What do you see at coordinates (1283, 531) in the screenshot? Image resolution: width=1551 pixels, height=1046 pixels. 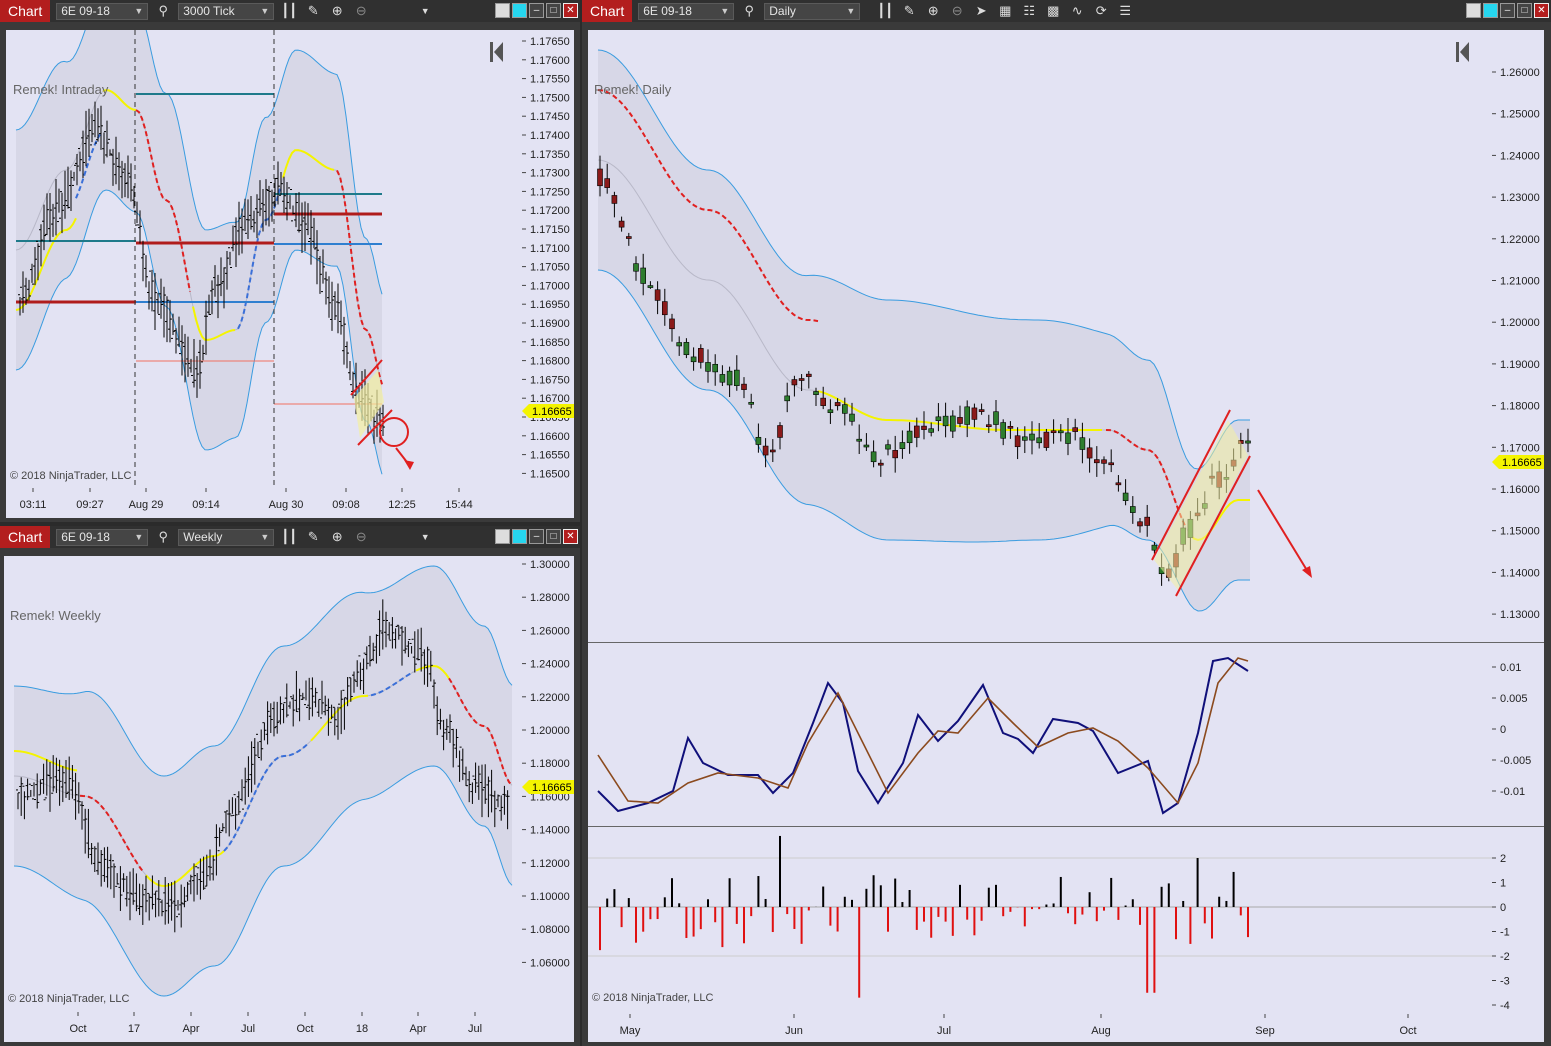 I see `arrow-shaft` at bounding box center [1283, 531].